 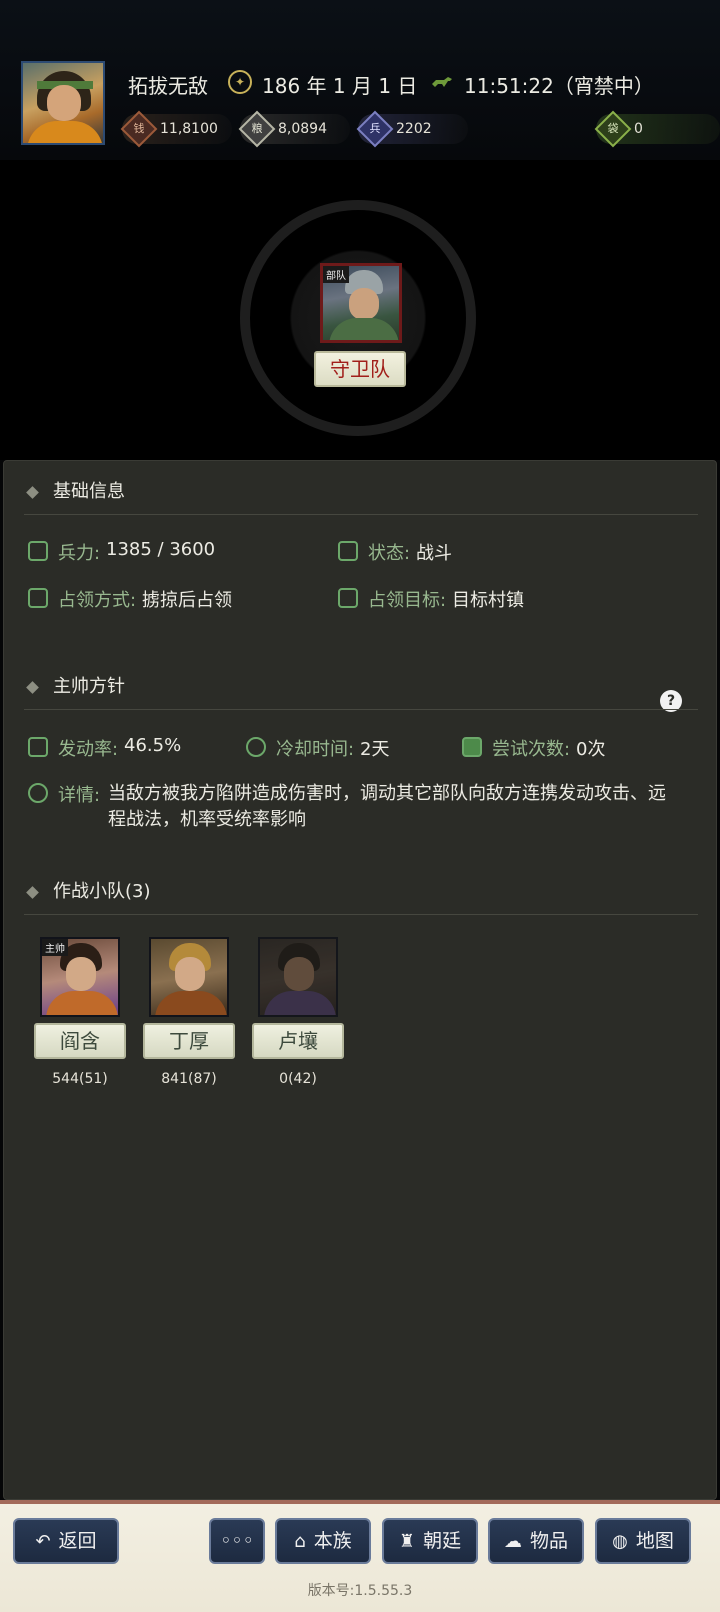 What do you see at coordinates (332, 1541) in the screenshot?
I see `clan-label: 本族` at bounding box center [332, 1541].